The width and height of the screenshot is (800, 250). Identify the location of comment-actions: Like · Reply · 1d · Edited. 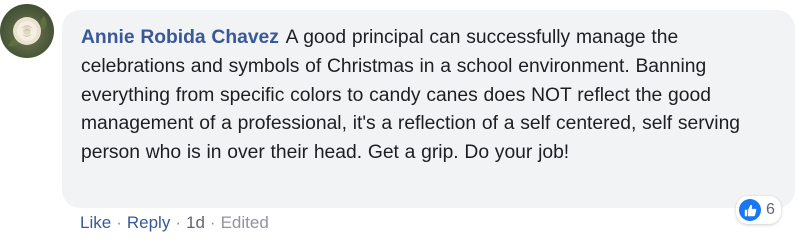
(174, 223).